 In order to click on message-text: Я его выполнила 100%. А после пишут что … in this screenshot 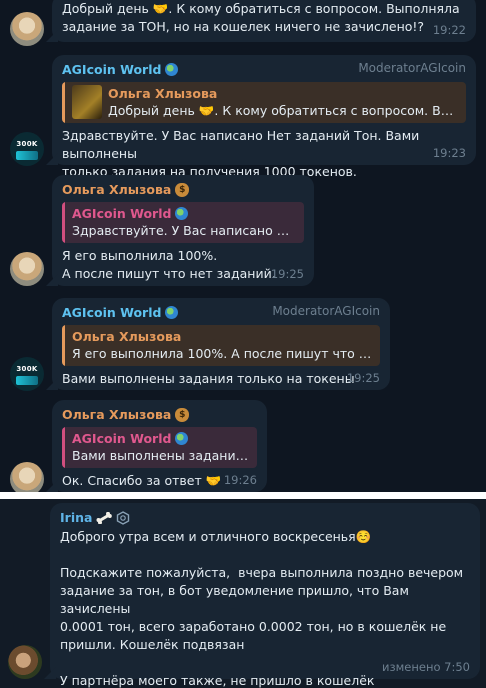, I will do `click(169, 264)`.